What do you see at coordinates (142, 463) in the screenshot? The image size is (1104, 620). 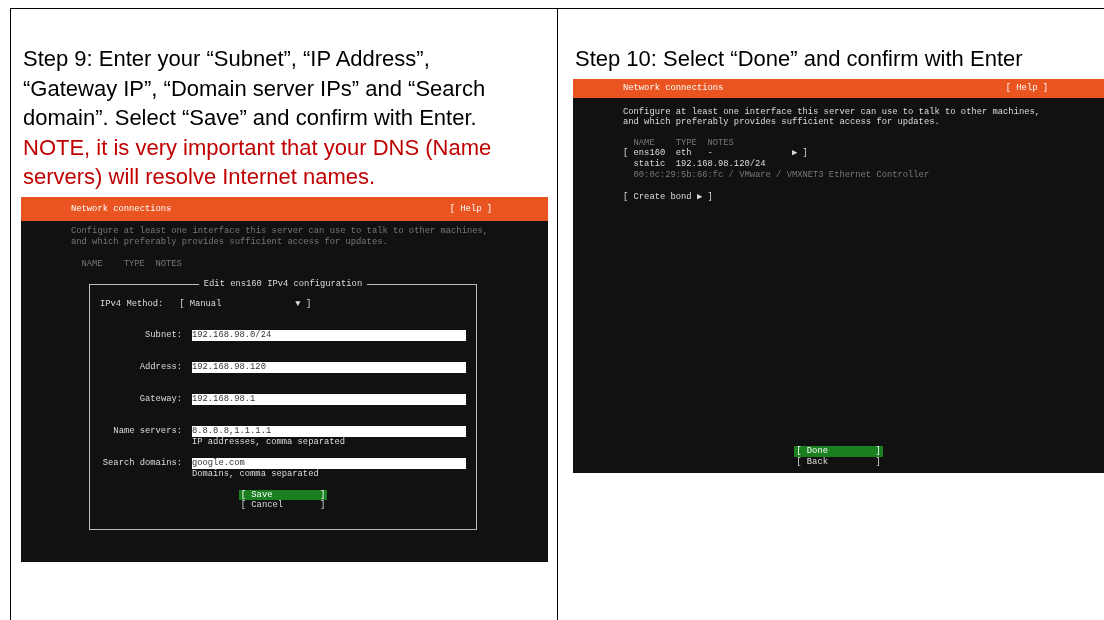 I see `field-label: Search domains:` at bounding box center [142, 463].